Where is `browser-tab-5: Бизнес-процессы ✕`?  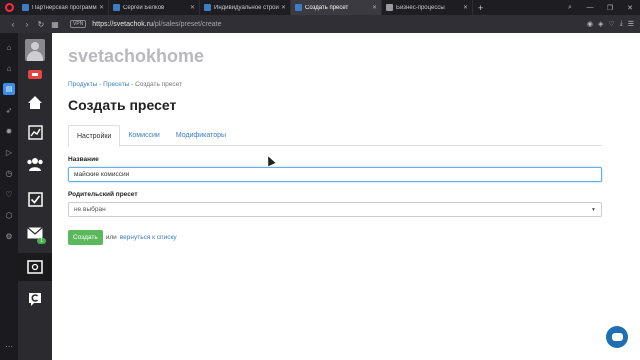 browser-tab-5: Бизнес-процессы ✕ is located at coordinates (427, 7).